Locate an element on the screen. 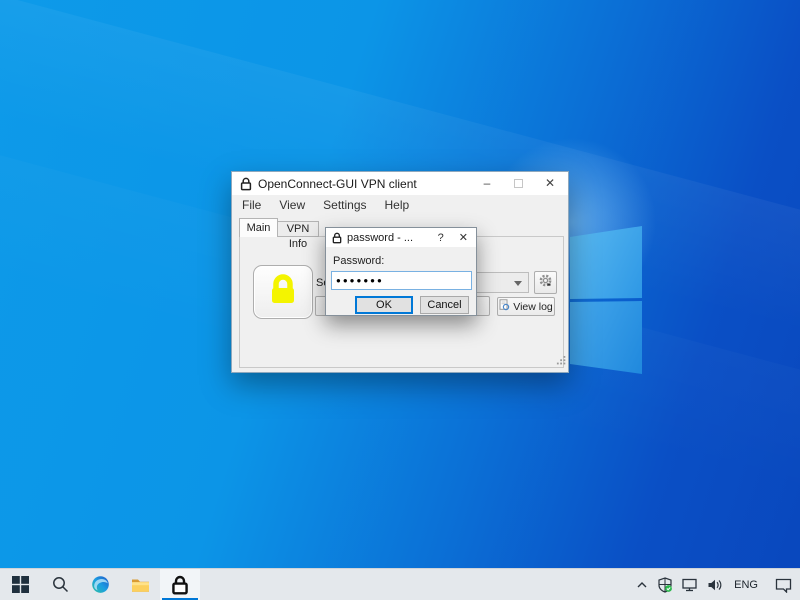  taskbar-search-button is located at coordinates (60, 584).